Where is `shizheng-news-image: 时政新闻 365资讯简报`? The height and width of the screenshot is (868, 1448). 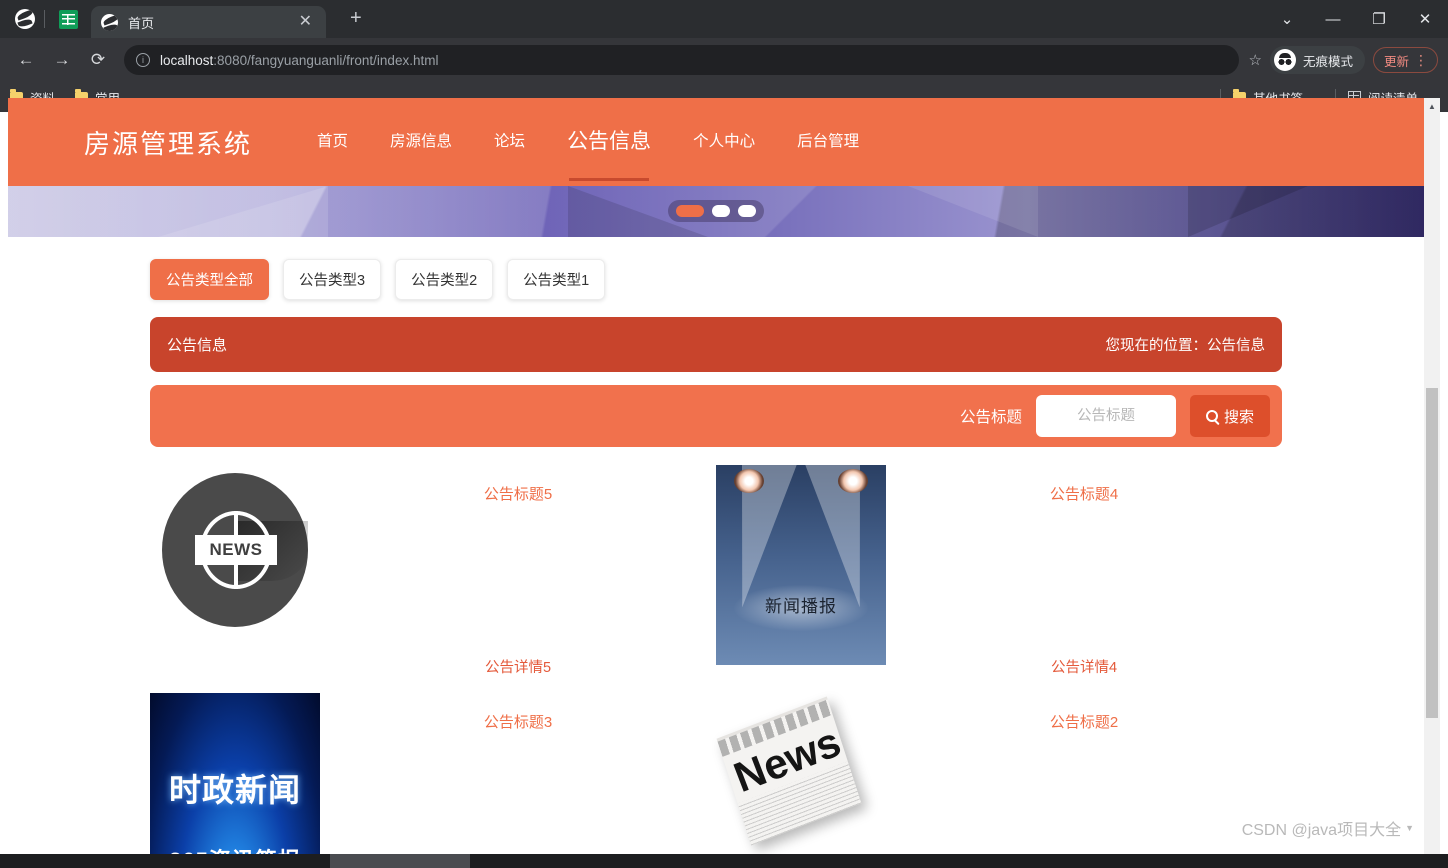 shizheng-news-image: 时政新闻 365资讯简报 is located at coordinates (235, 773).